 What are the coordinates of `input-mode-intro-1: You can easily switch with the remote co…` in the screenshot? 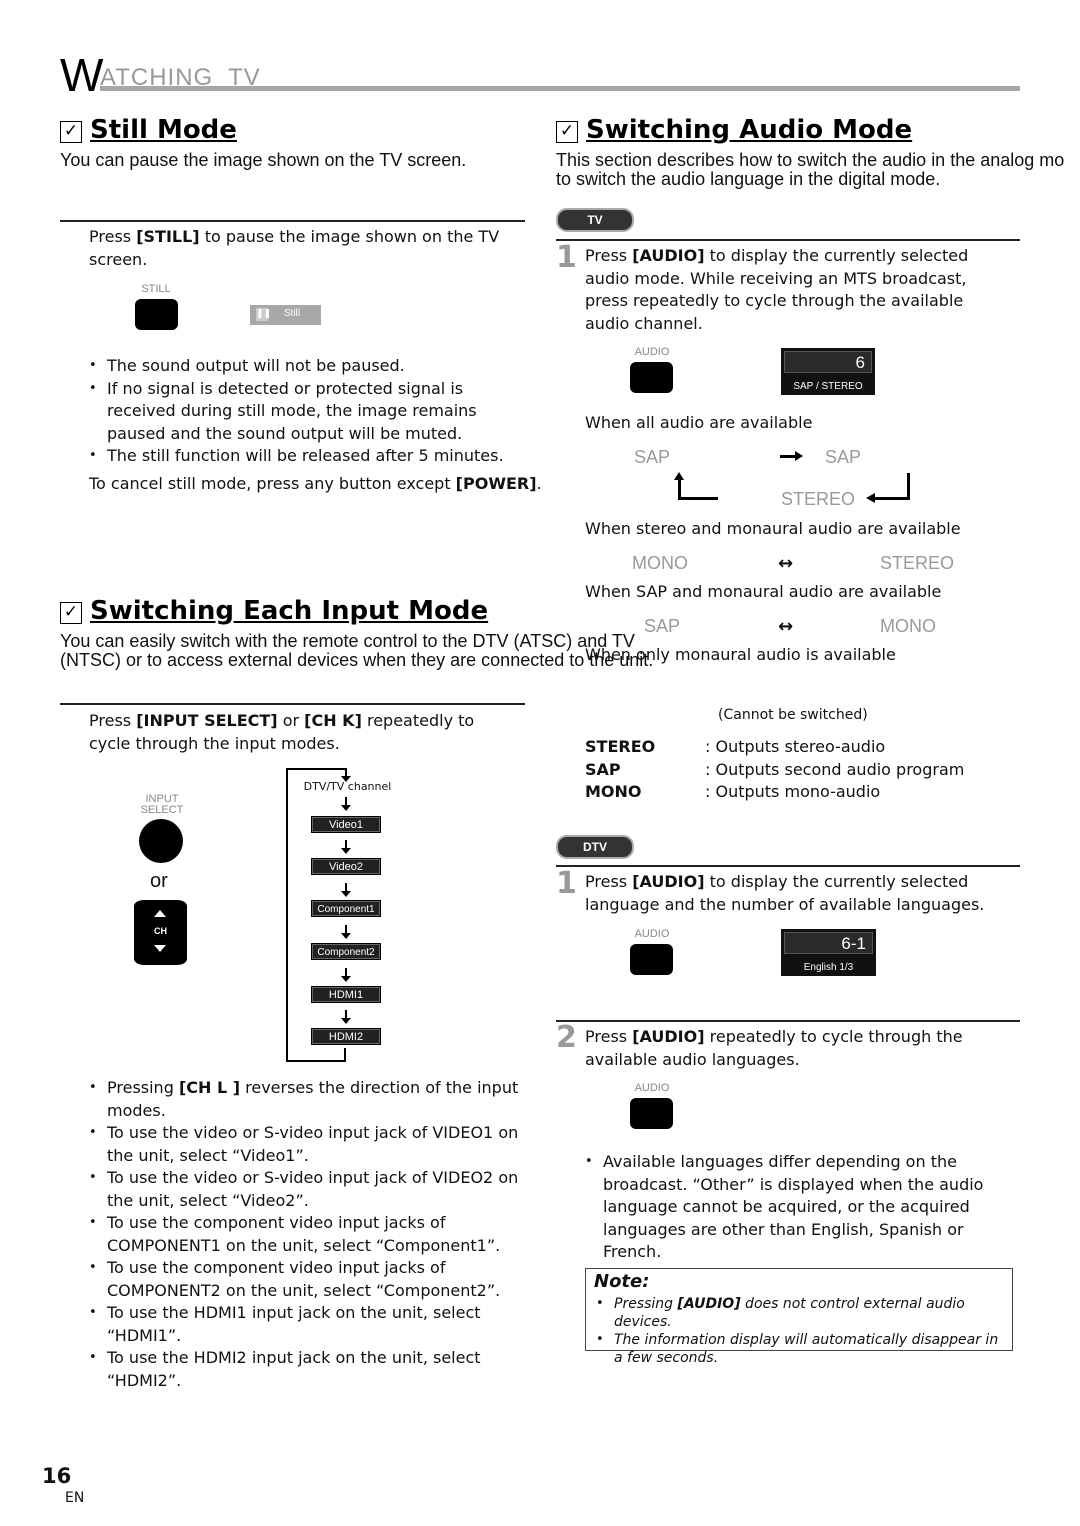 It's located at (347, 641).